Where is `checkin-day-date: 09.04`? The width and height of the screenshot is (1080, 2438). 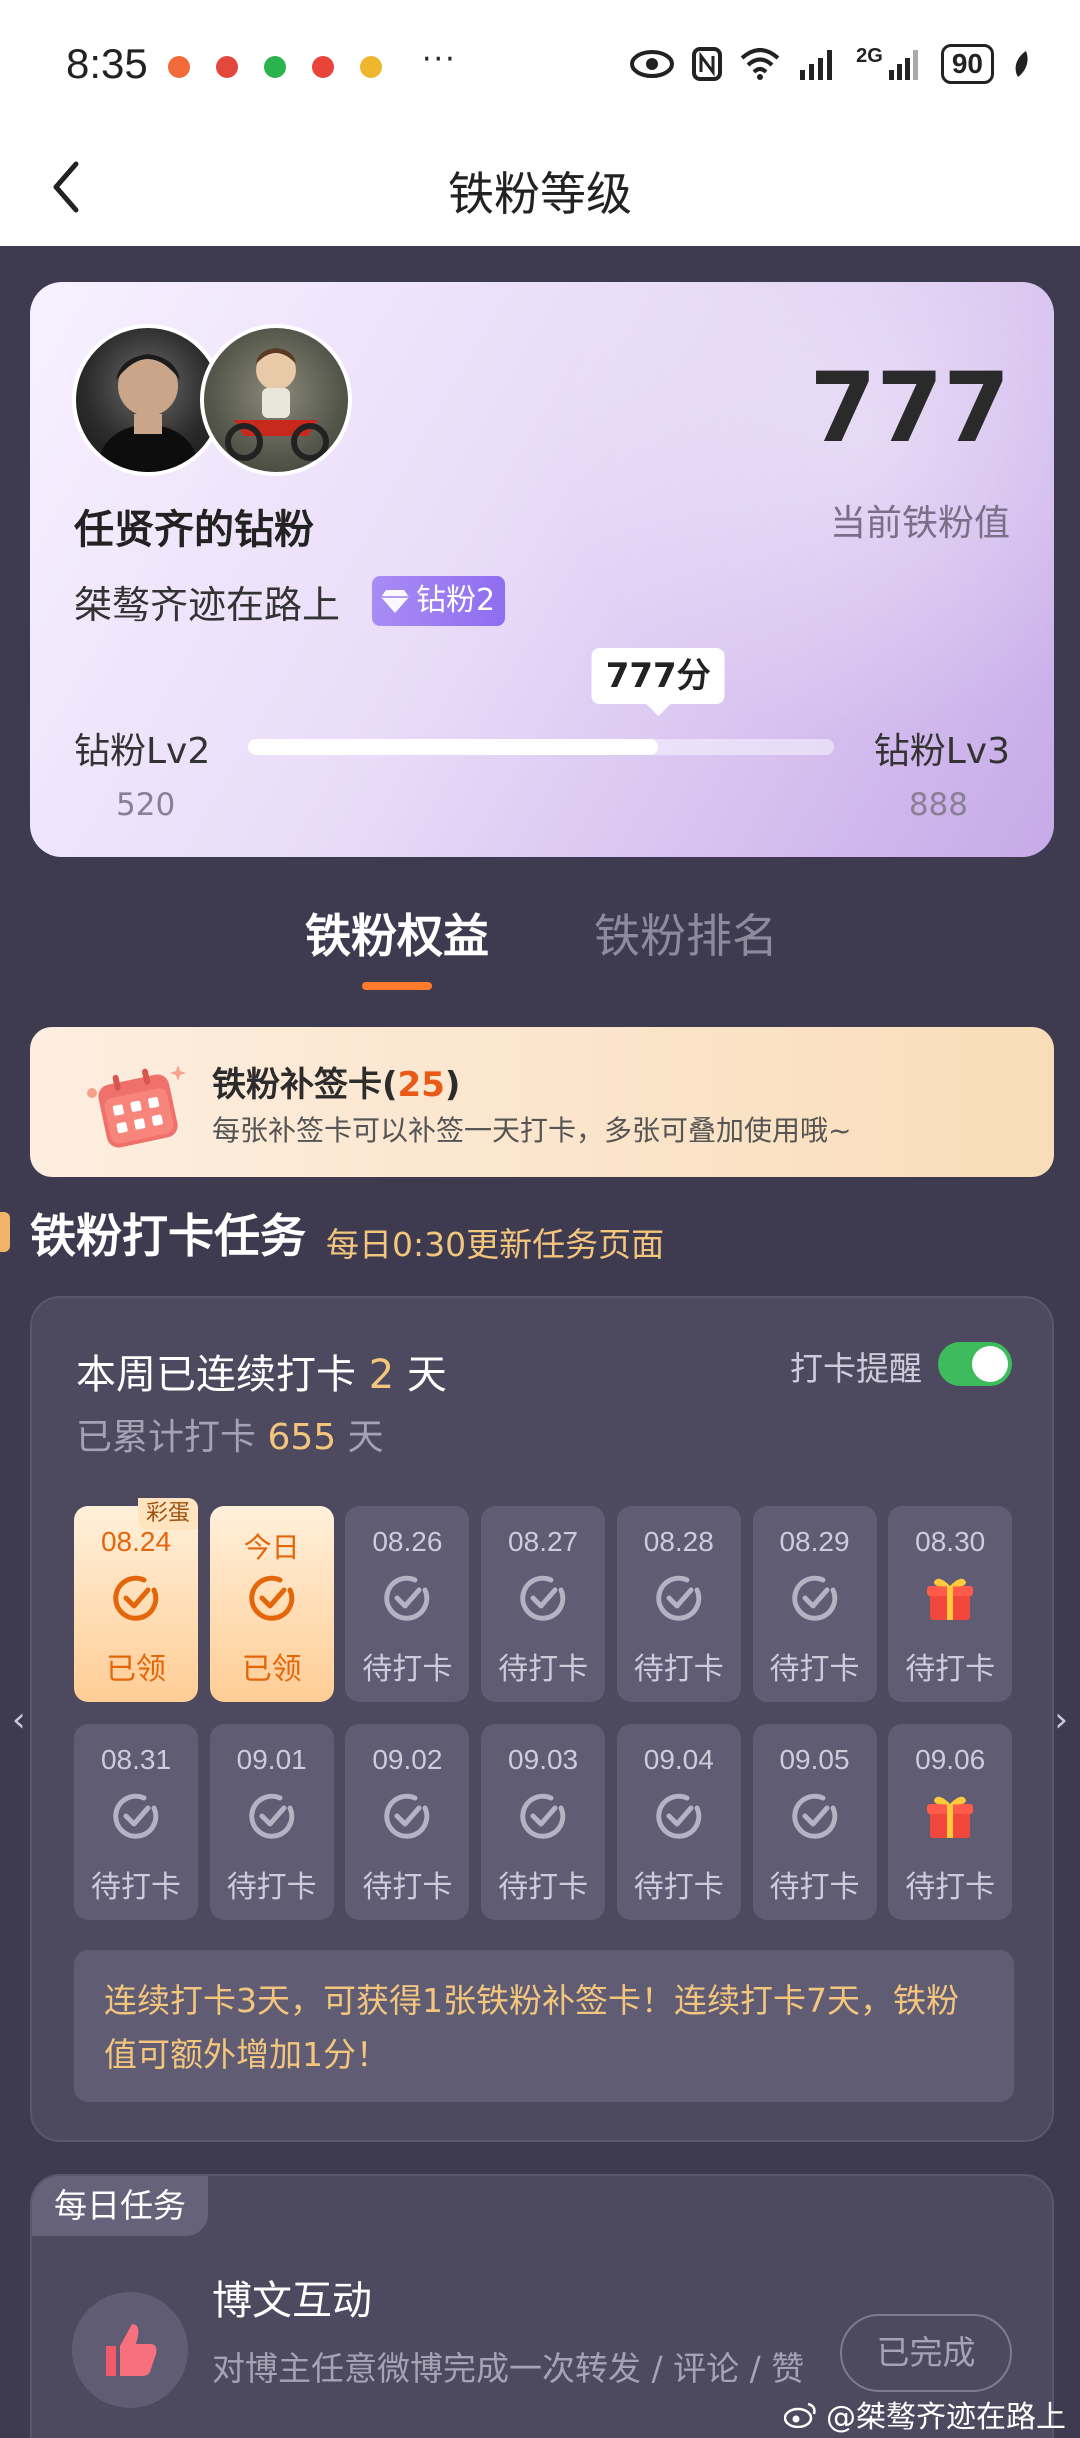
checkin-day-date: 09.04 is located at coordinates (678, 1759).